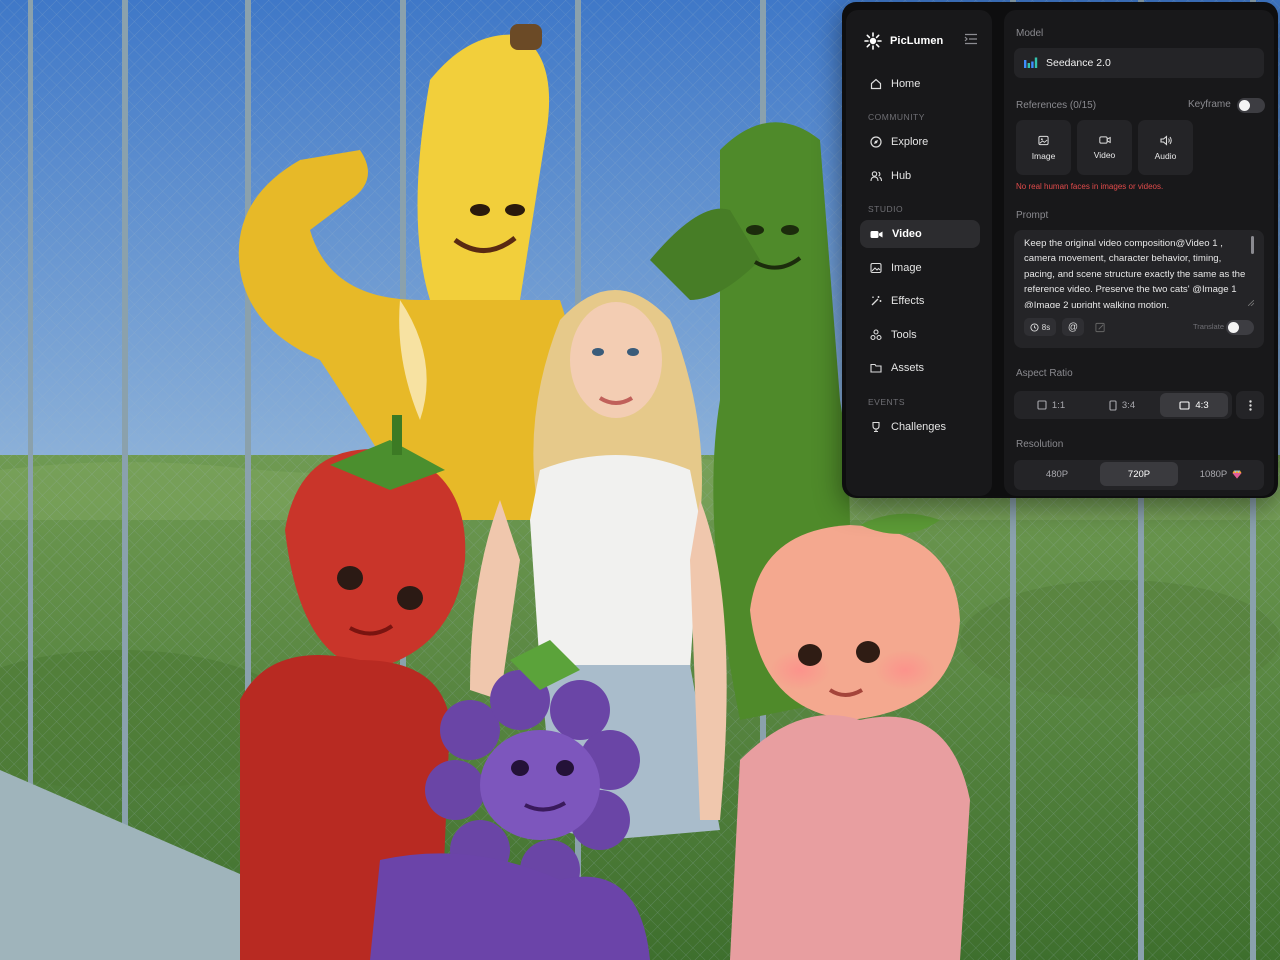 The width and height of the screenshot is (1280, 960). Describe the element at coordinates (1040, 444) in the screenshot. I see `resolution-label: Resolution` at that location.